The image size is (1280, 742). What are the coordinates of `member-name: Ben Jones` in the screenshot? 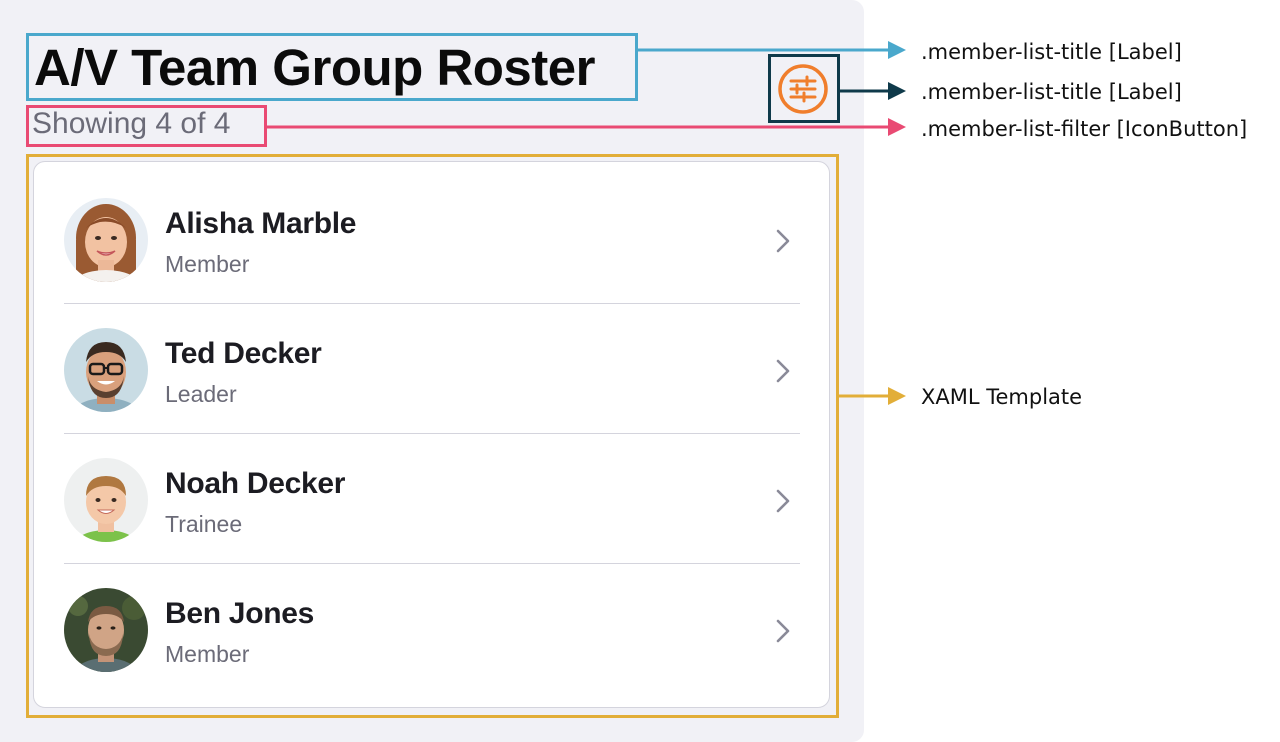 It's located at (240, 613).